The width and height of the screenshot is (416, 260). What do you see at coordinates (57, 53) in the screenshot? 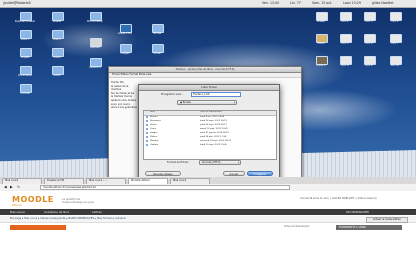
I see `desktop-icon: Cours` at bounding box center [57, 53].